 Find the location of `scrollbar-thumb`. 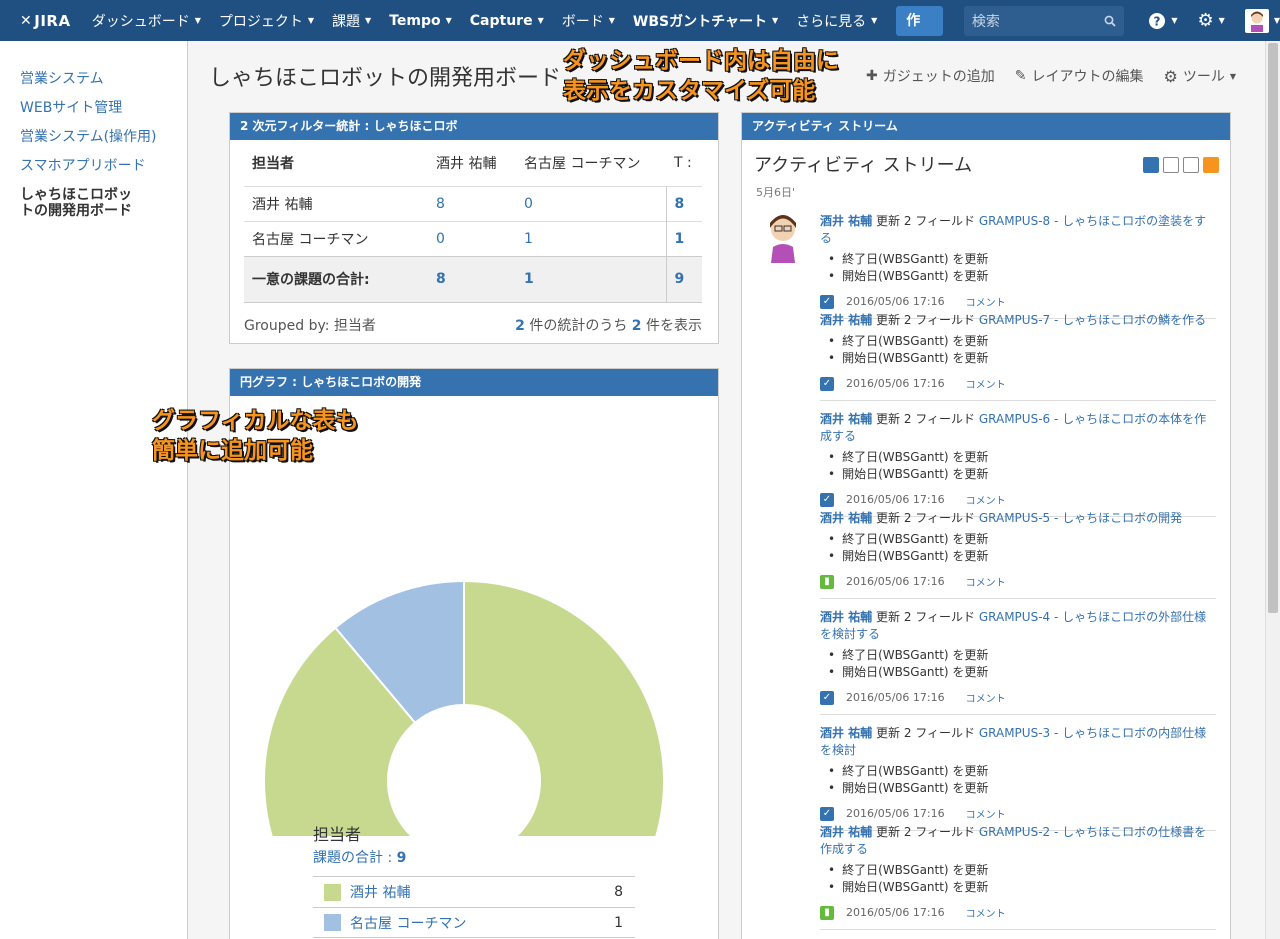

scrollbar-thumb is located at coordinates (1273, 328).